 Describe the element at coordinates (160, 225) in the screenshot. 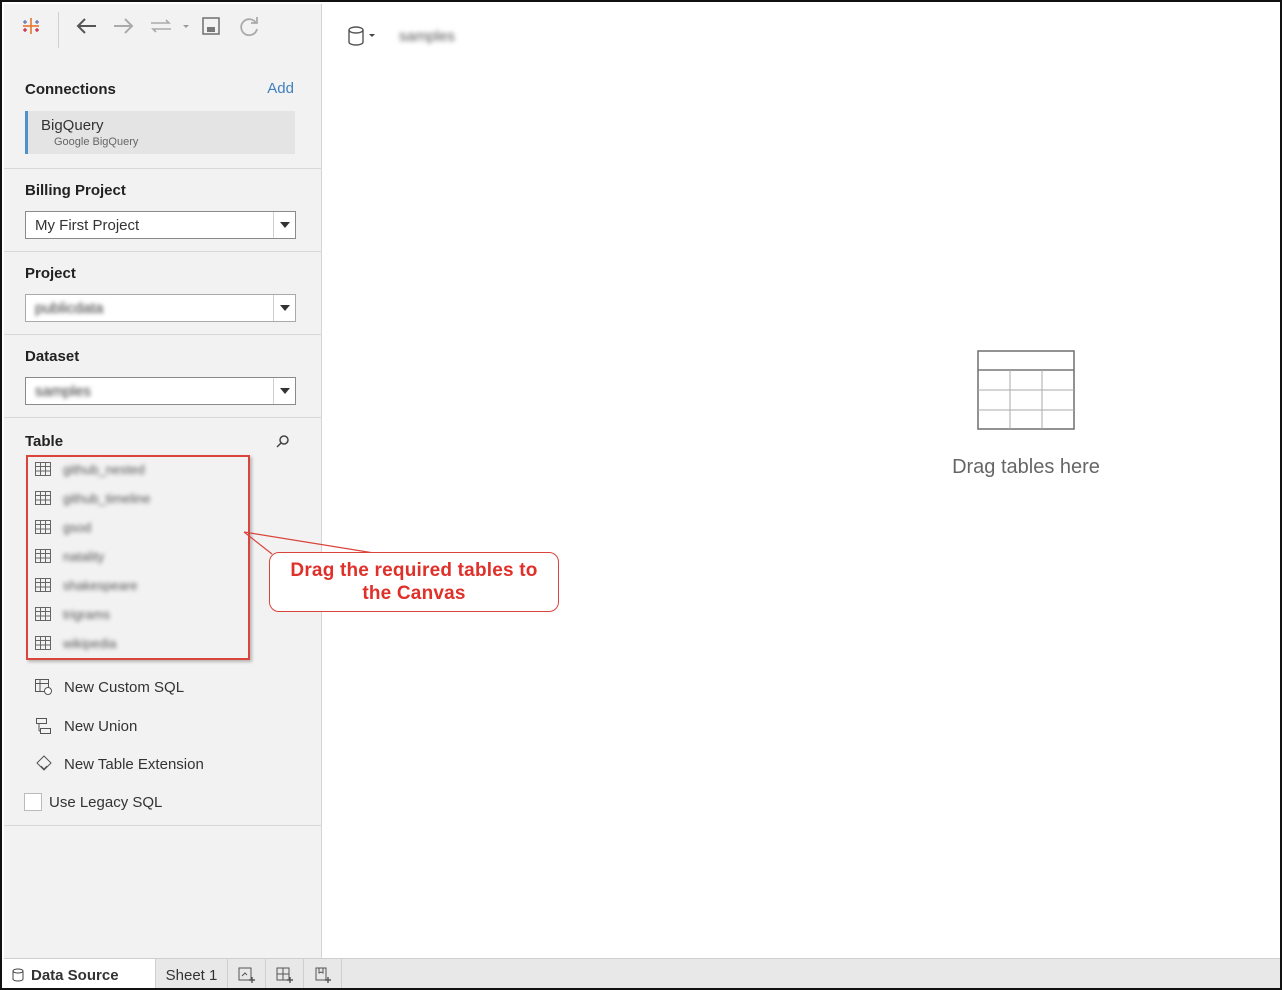

I see `billing-project-select: My First Project` at that location.